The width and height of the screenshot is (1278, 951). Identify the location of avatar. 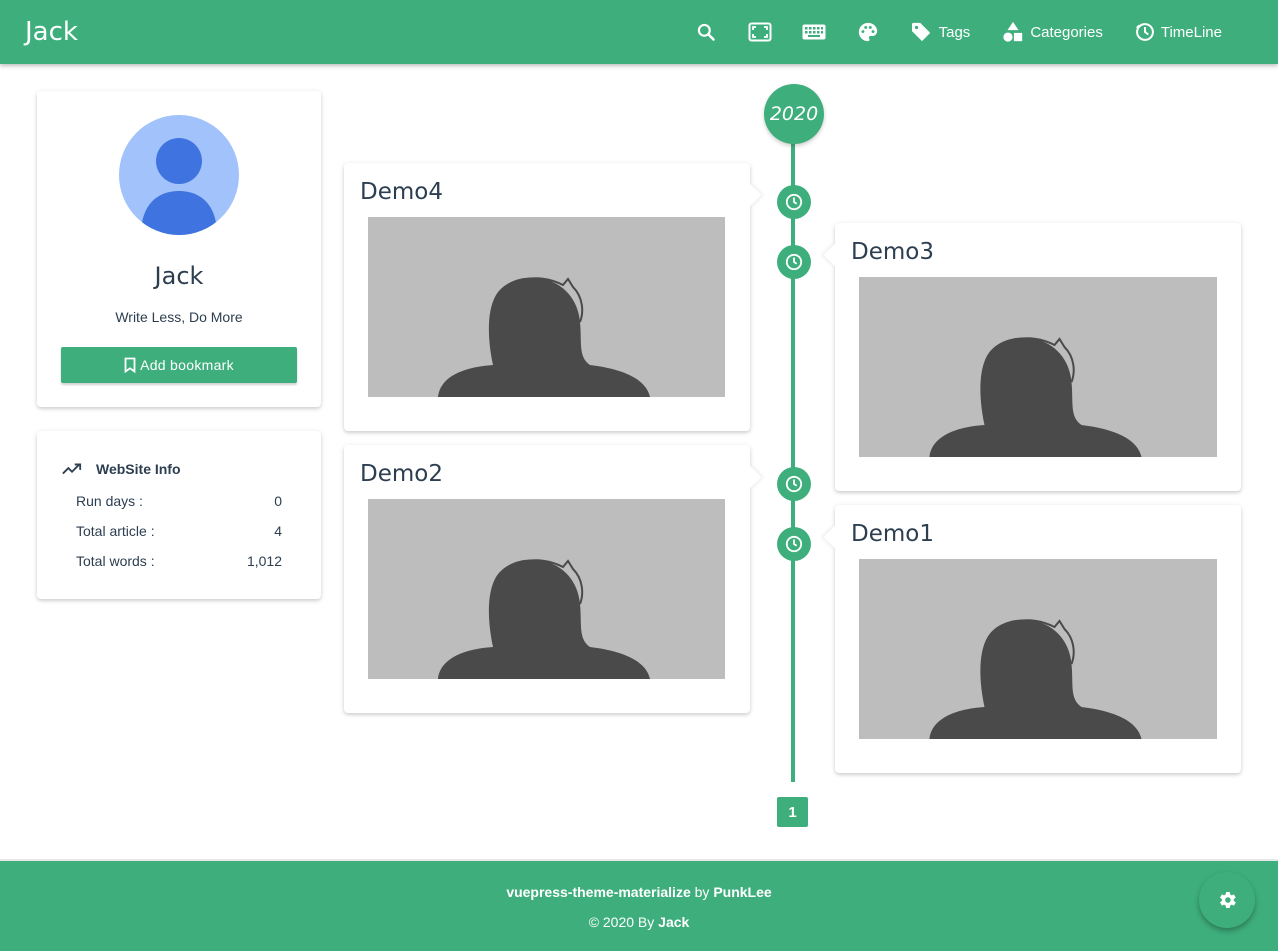
(179, 175).